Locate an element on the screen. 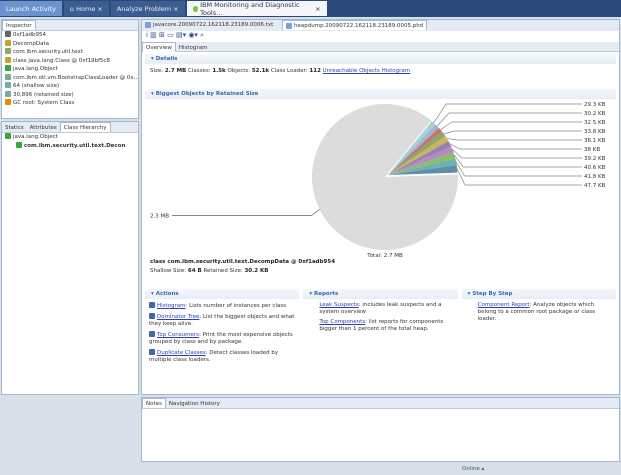 This screenshot has height=475, width=621. tab-histogram: Histogram is located at coordinates (193, 48).